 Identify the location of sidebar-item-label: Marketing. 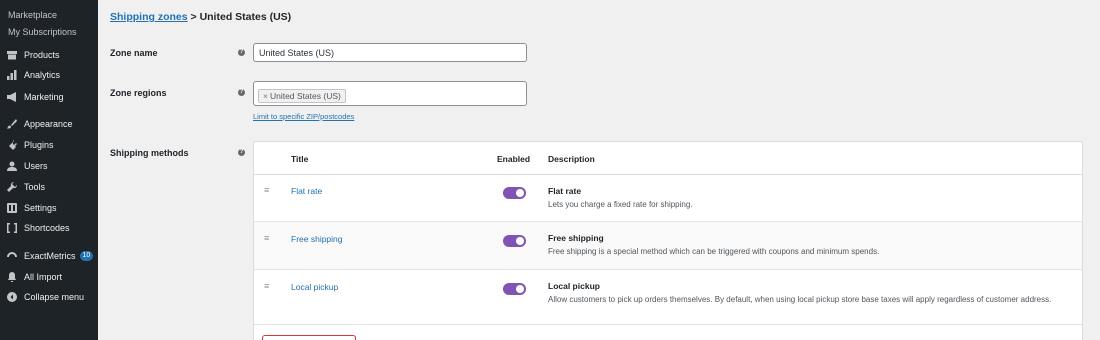
(44, 97).